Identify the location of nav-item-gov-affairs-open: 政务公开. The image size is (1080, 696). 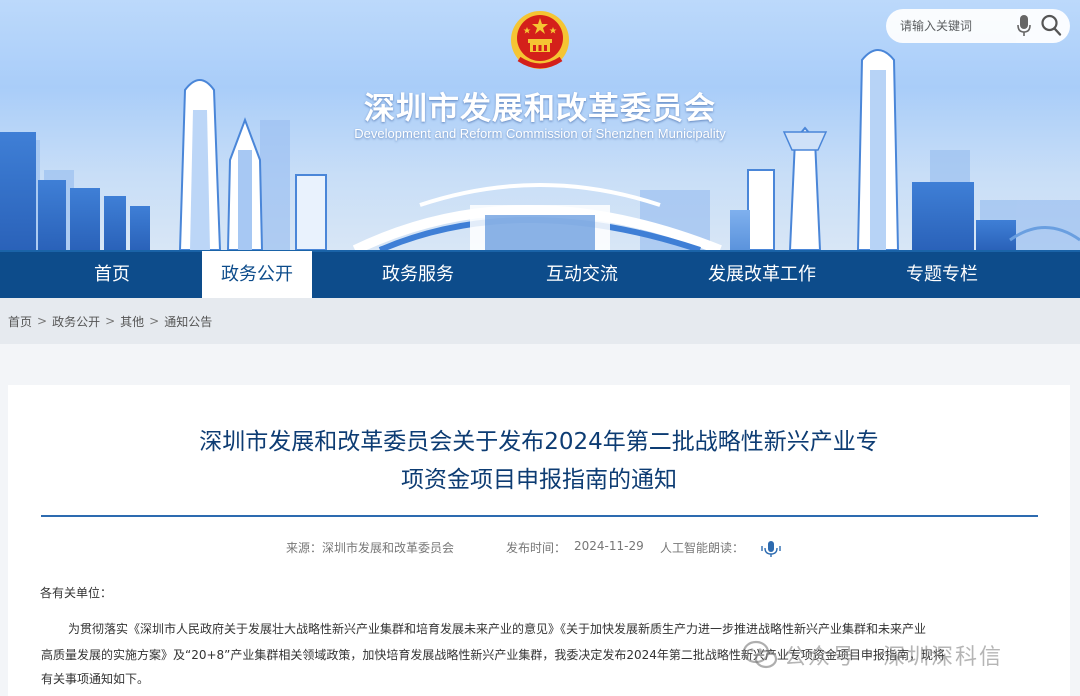
(257, 274).